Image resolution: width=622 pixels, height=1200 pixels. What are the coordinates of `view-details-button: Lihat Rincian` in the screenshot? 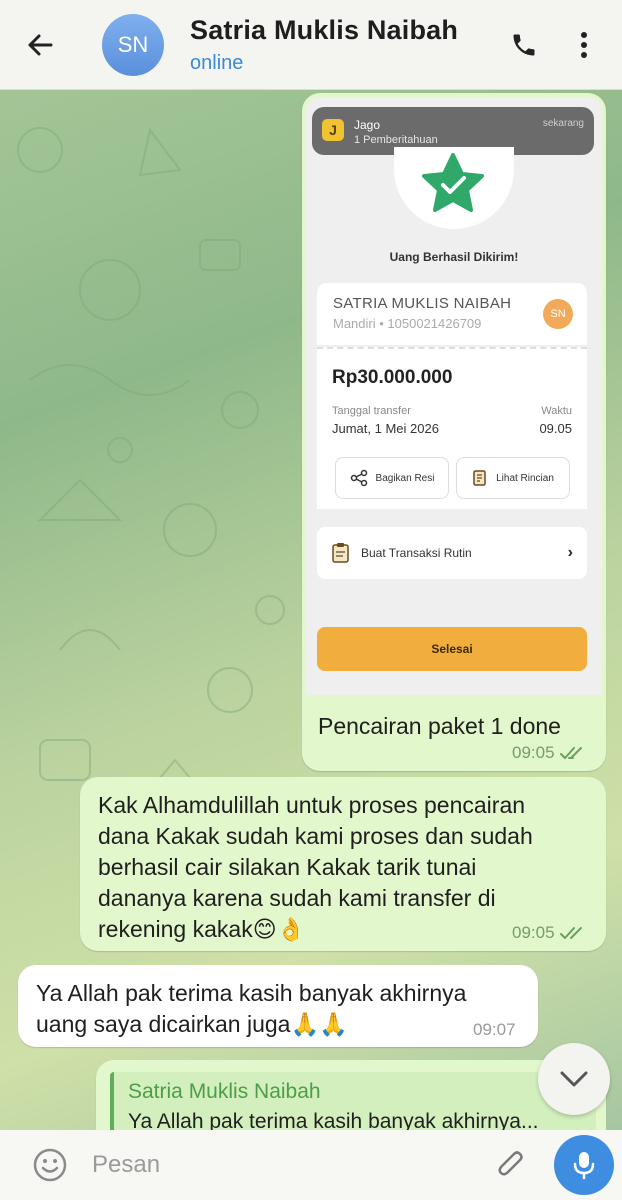 It's located at (513, 478).